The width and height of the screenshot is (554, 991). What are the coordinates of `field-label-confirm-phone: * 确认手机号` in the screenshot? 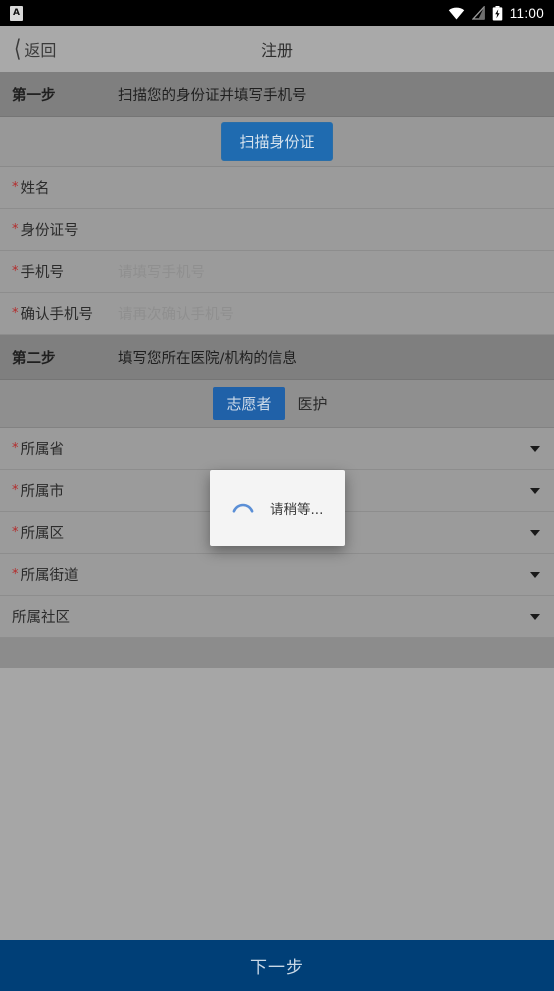 It's located at (59, 313).